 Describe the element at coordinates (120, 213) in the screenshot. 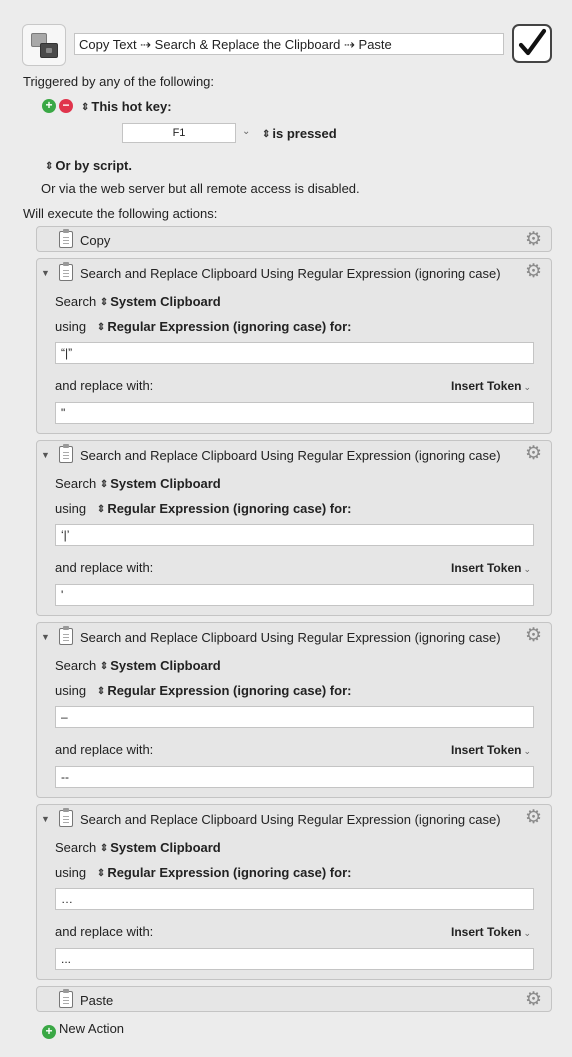

I see `actions-heading: Will execute the following actions:` at that location.